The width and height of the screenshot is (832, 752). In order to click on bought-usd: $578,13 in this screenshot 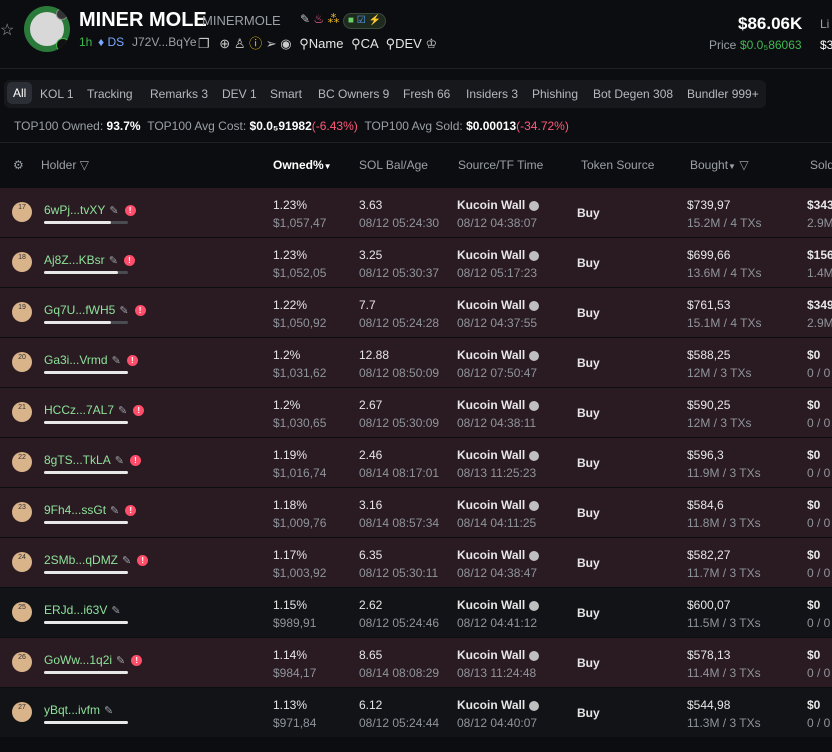, I will do `click(709, 655)`.